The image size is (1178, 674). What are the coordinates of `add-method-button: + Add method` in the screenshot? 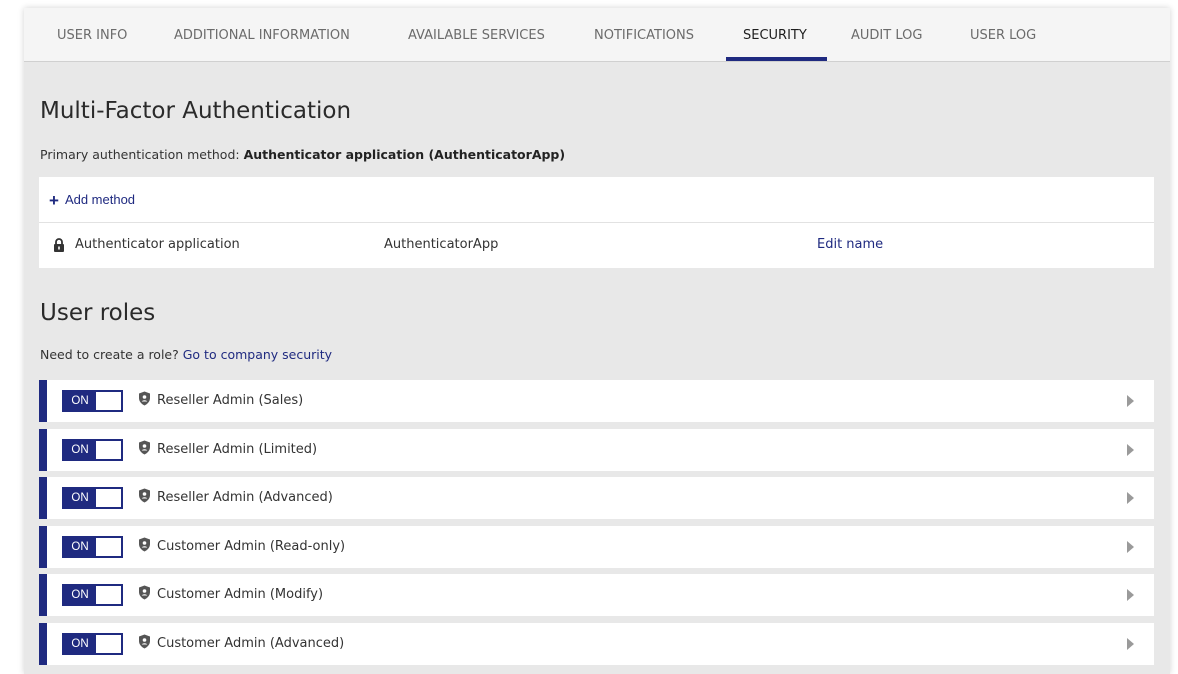 It's located at (92, 201).